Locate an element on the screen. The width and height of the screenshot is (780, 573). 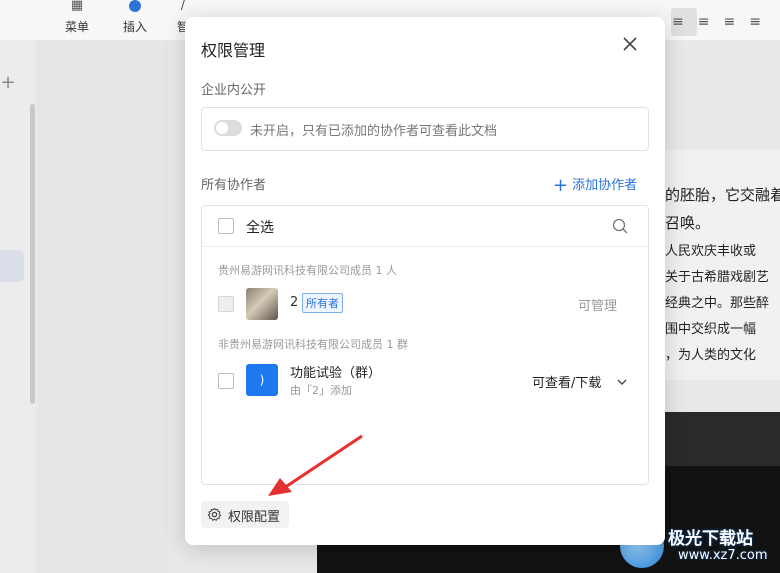
align-icons: ≡≡≡≡ is located at coordinates (723, 22).